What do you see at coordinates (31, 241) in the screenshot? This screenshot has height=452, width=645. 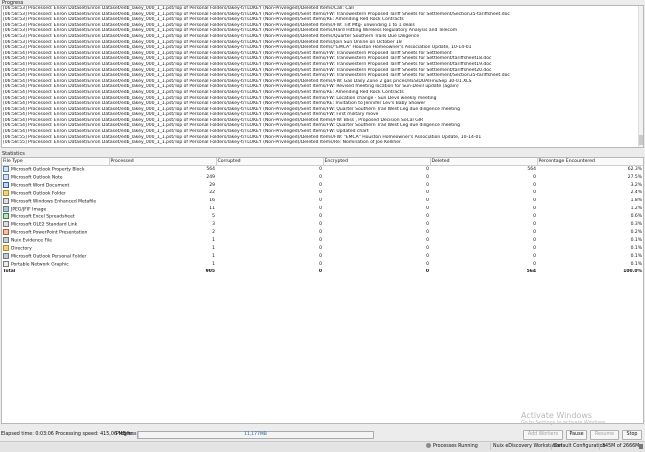 I see `file-type-label: Nuix Evidence File` at bounding box center [31, 241].